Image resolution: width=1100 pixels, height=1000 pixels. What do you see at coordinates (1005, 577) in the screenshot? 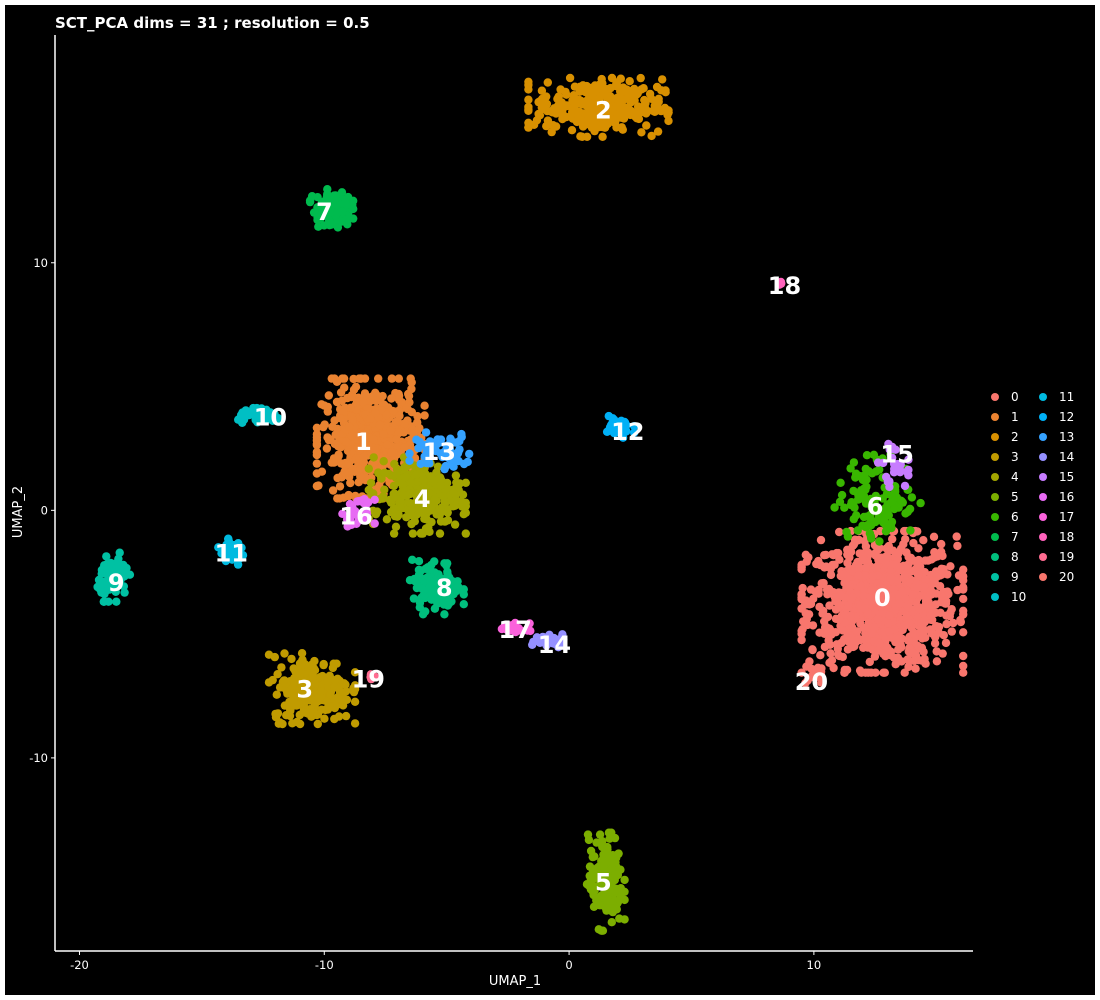
I see `legend-item: 9` at bounding box center [1005, 577].